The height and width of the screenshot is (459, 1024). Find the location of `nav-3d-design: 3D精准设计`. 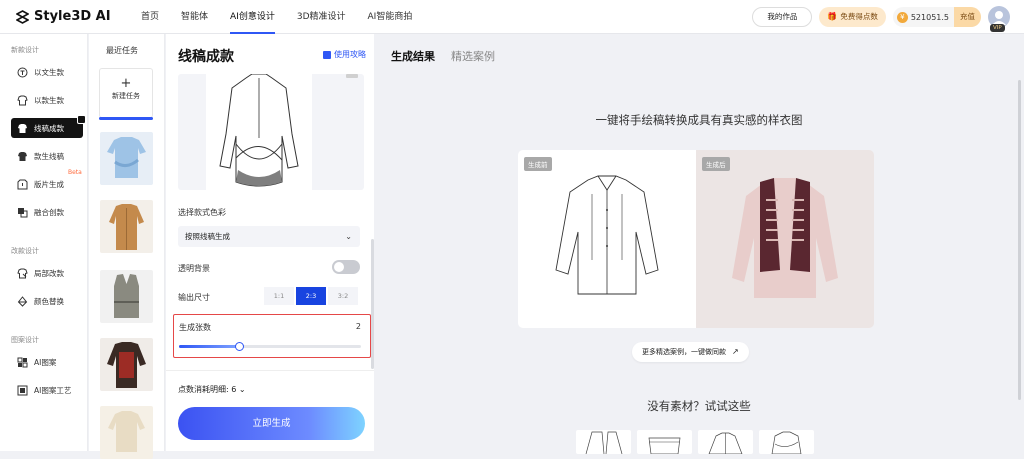

nav-3d-design: 3D精准设计 is located at coordinates (321, 17).